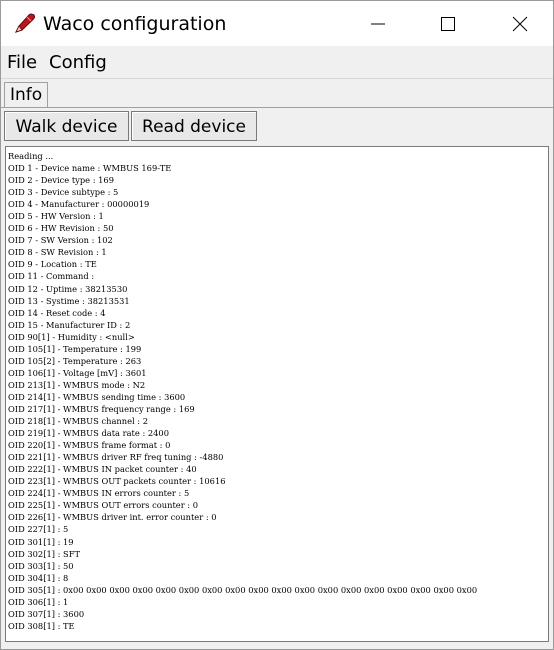 Image resolution: width=554 pixels, height=650 pixels. What do you see at coordinates (51, 276) in the screenshot?
I see `log-line: OID 11 - Command :` at bounding box center [51, 276].